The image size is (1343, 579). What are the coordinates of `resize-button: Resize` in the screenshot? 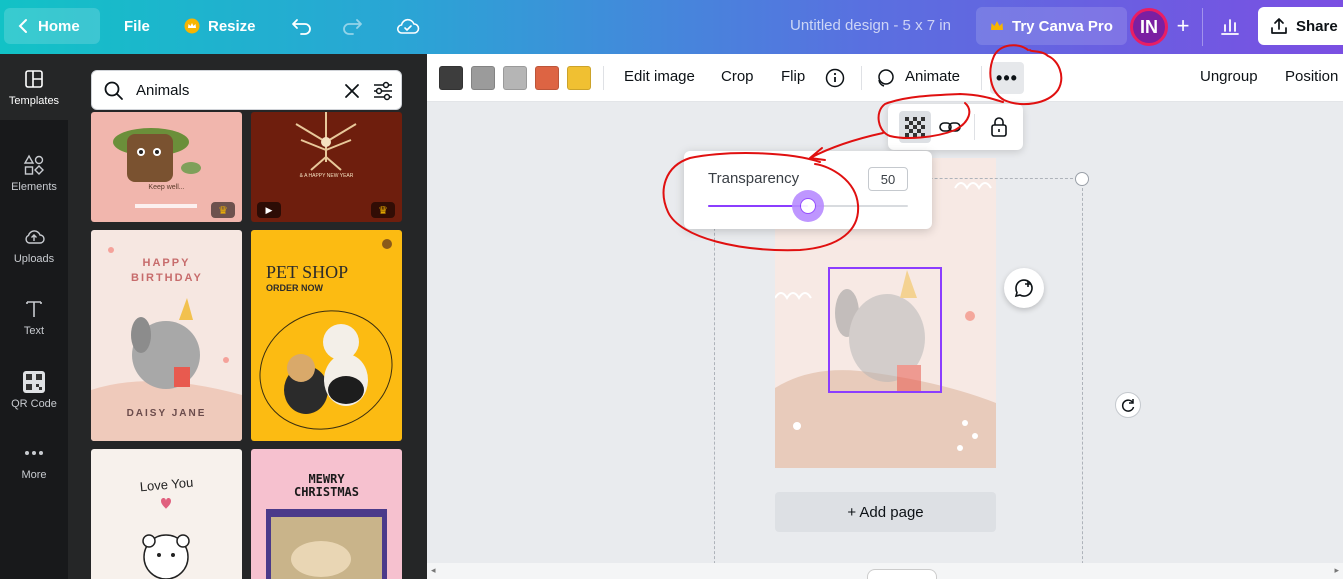 It's located at (220, 26).